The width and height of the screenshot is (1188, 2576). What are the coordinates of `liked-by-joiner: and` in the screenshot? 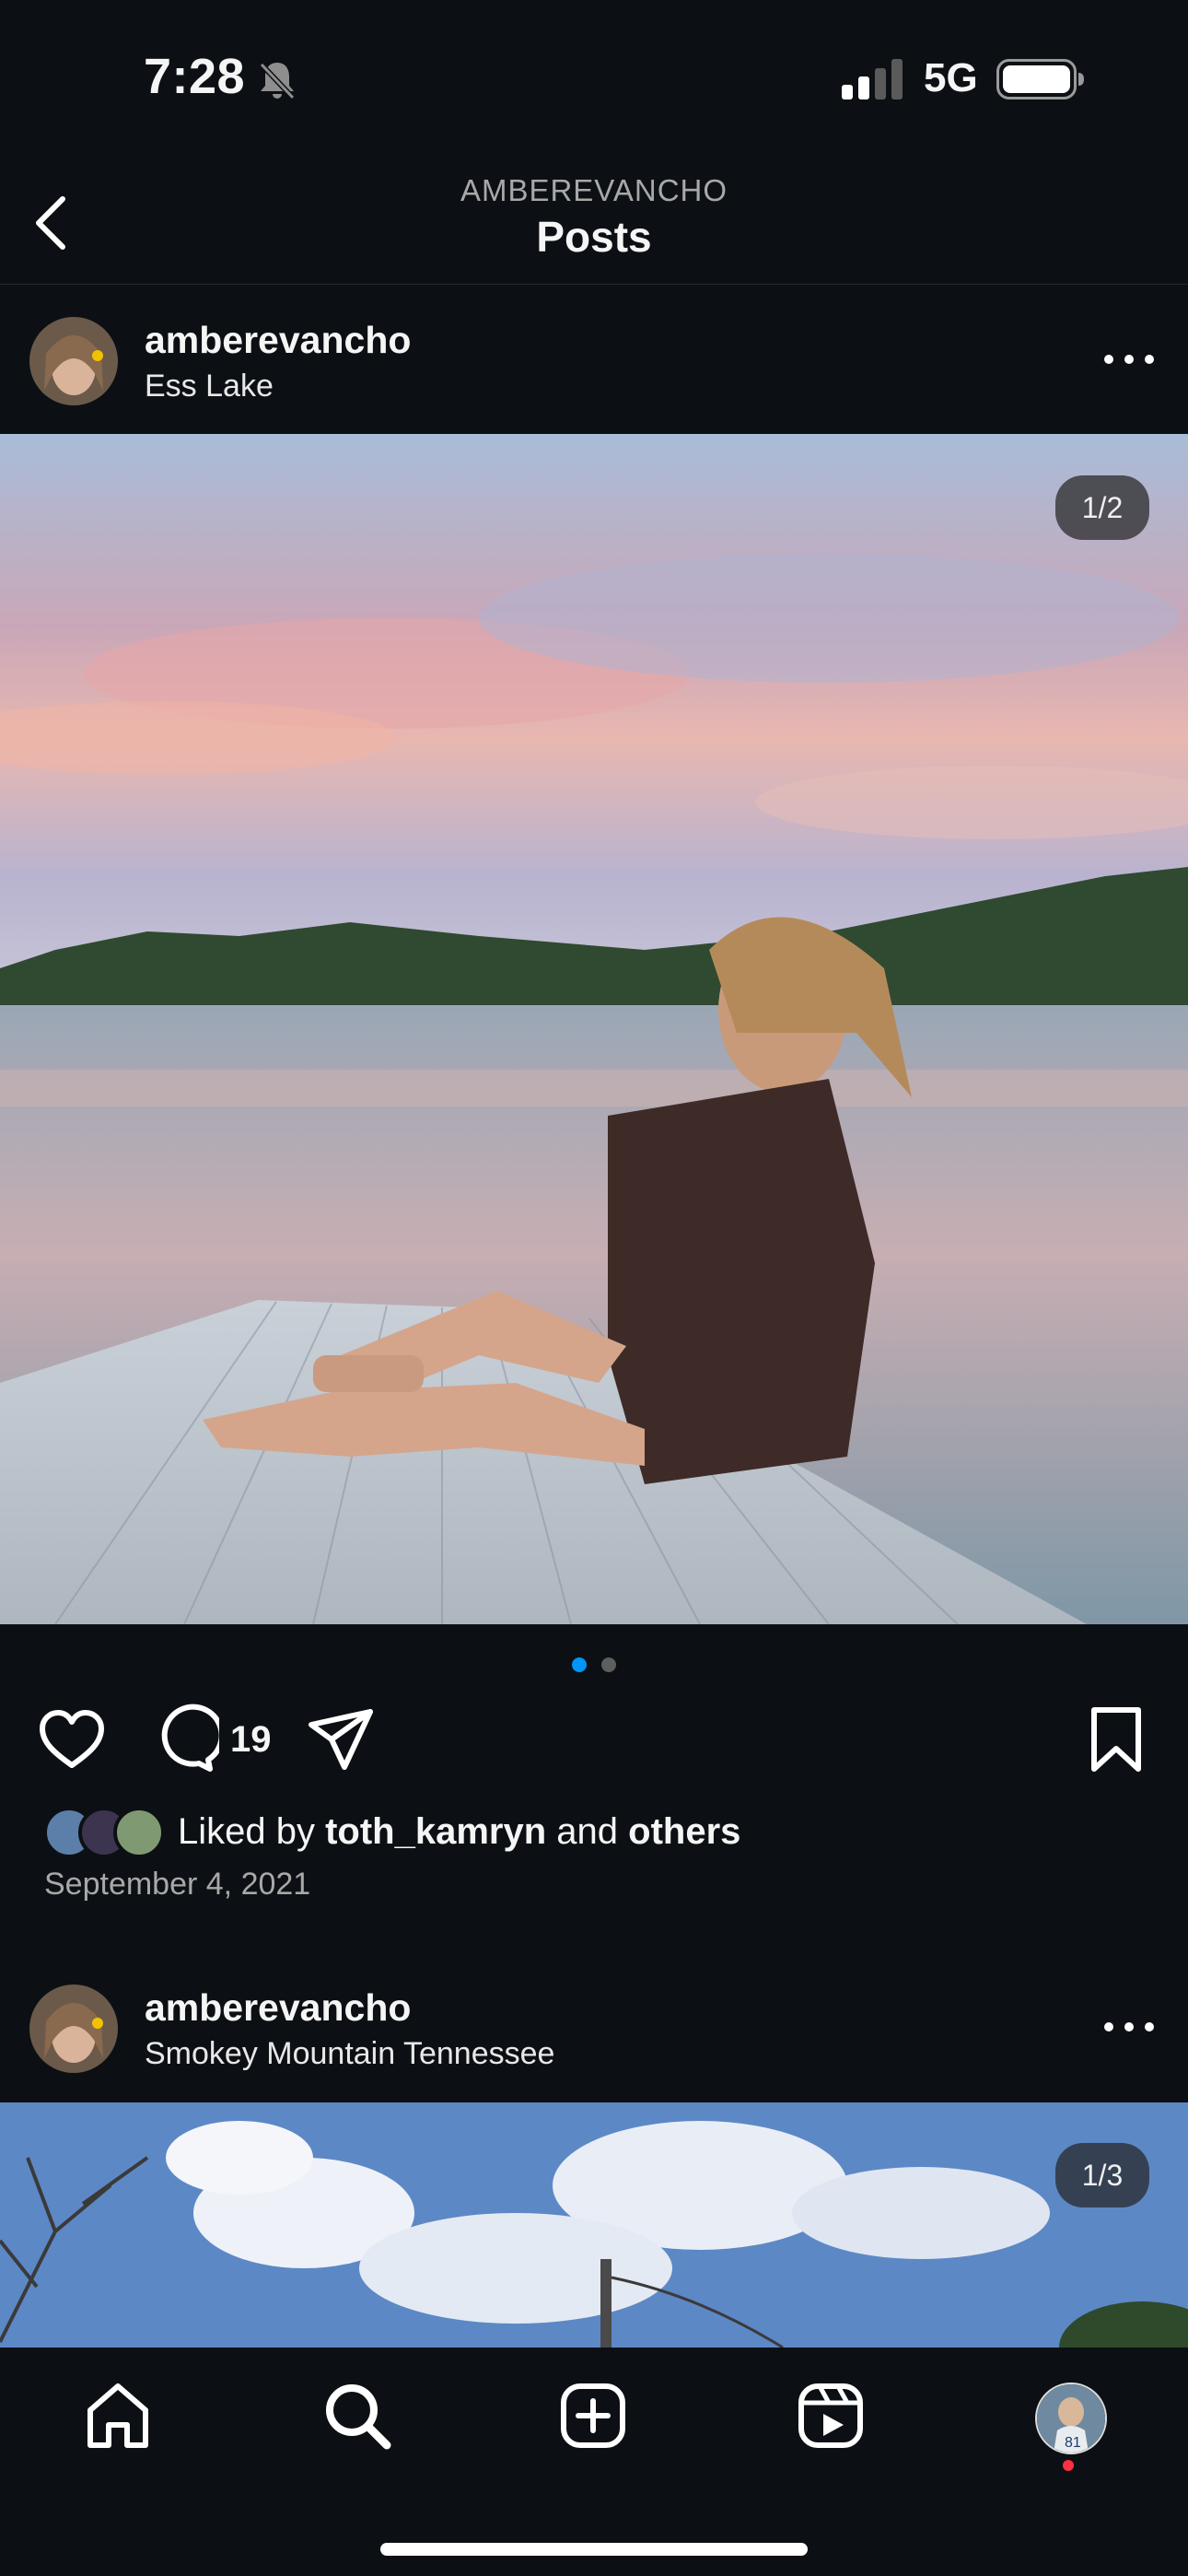 It's located at (587, 1831).